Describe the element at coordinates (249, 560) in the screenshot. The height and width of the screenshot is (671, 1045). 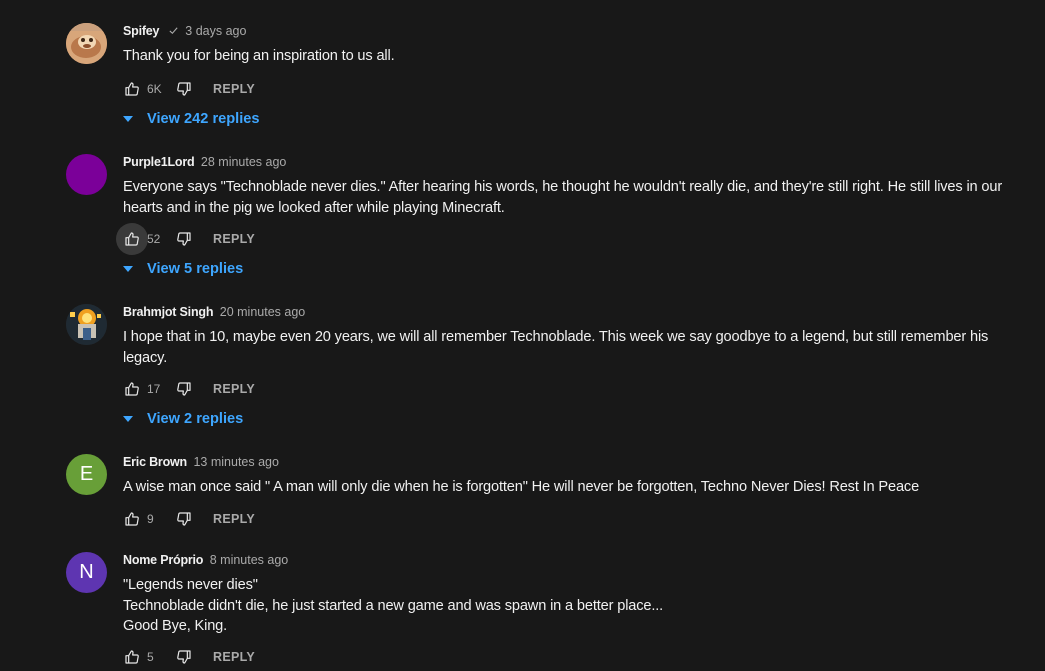
I see `comment-time: 8 minutes ago` at that location.